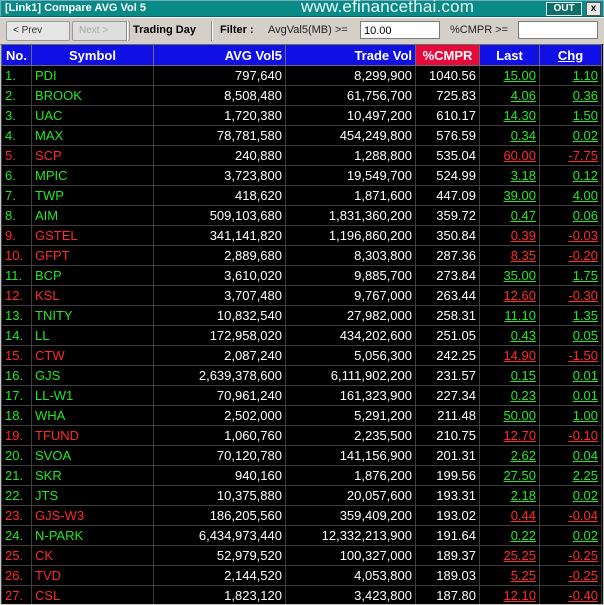 This screenshot has width=604, height=605. Describe the element at coordinates (509, 175) in the screenshot. I see `last-price-cell: 3.18` at that location.